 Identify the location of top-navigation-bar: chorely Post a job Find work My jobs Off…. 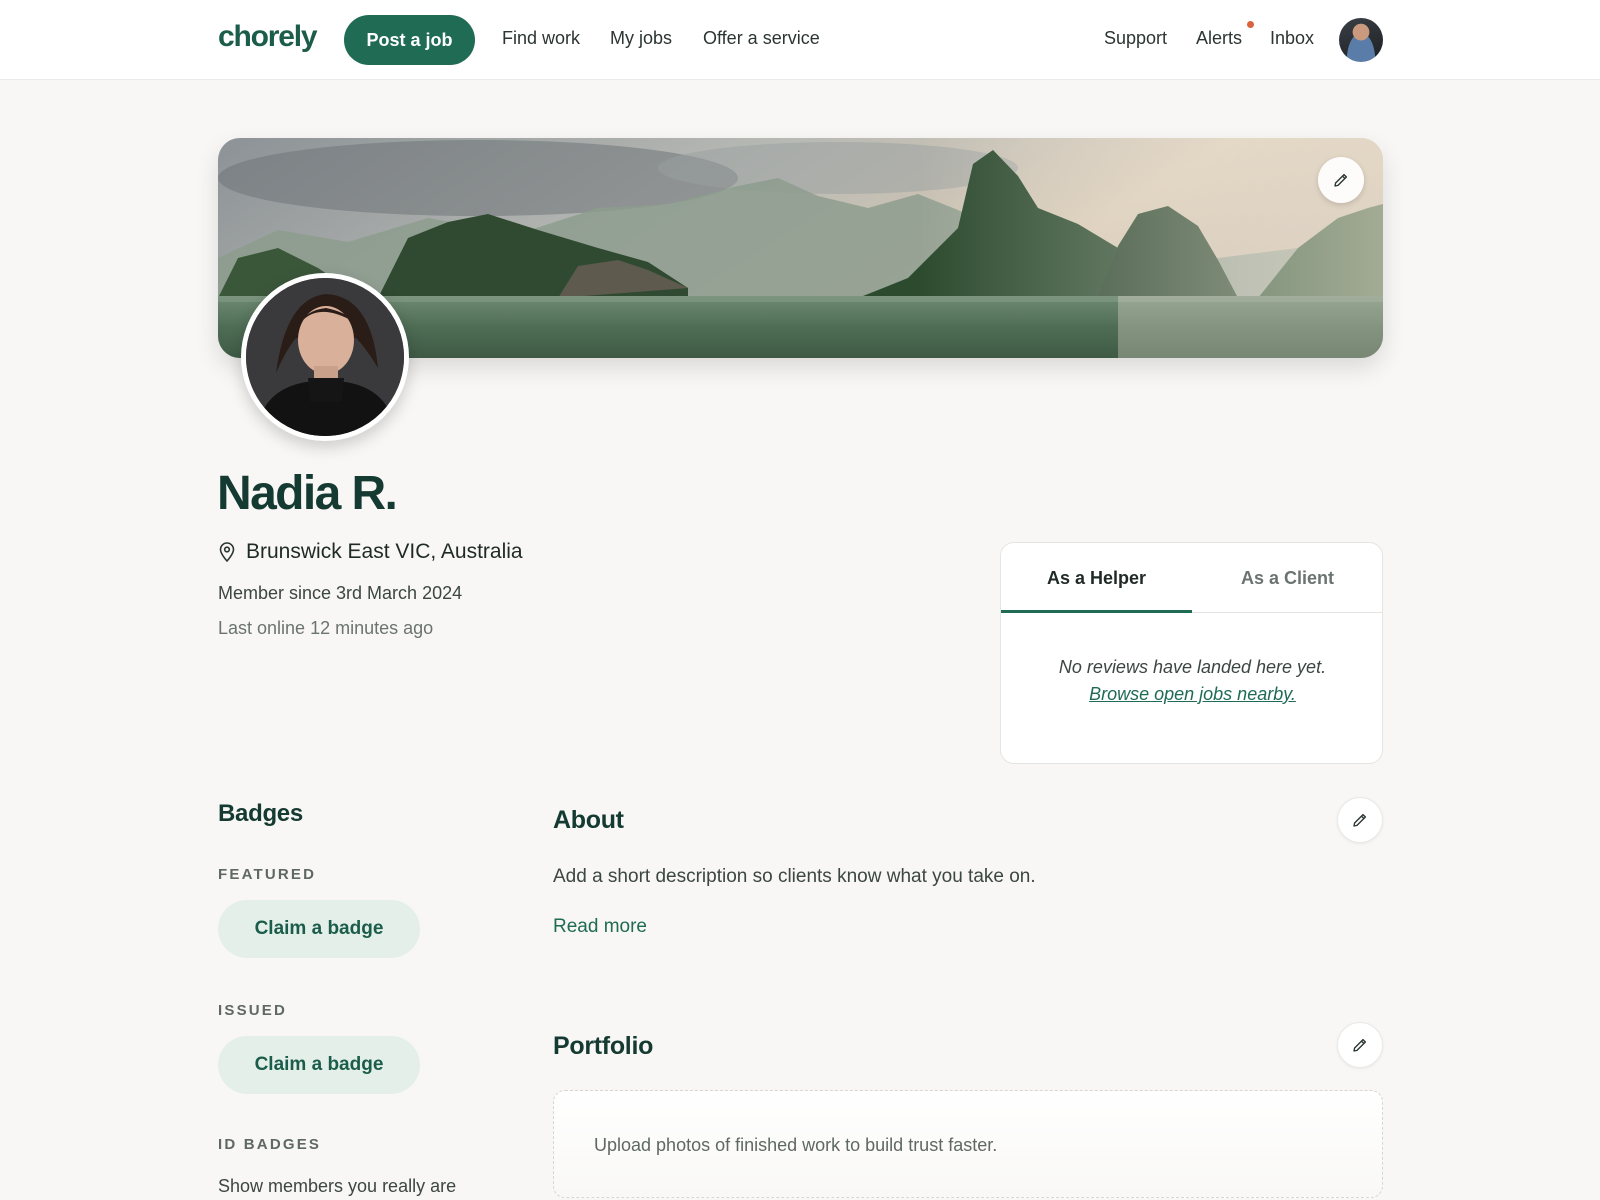
(800, 40).